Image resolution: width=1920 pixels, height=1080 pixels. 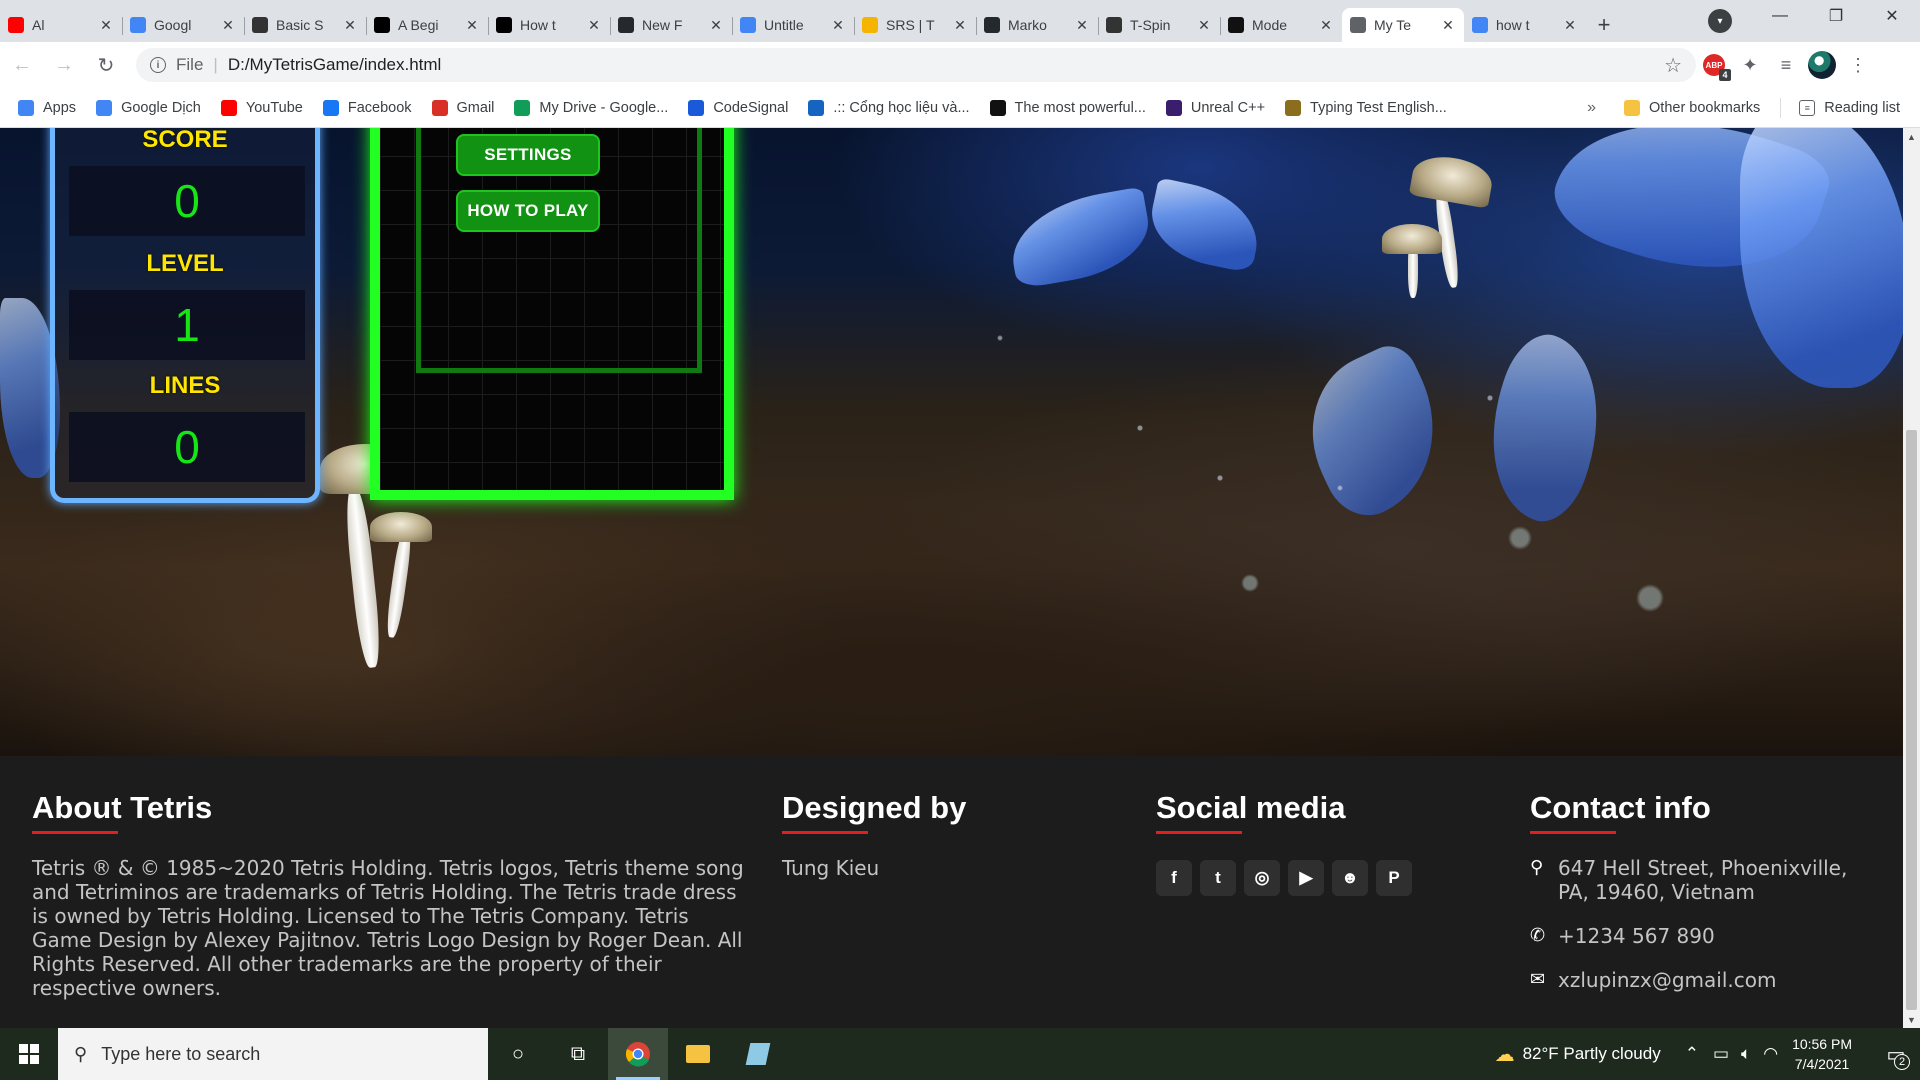 What do you see at coordinates (1822, 65) in the screenshot?
I see `profile-avatar-button` at bounding box center [1822, 65].